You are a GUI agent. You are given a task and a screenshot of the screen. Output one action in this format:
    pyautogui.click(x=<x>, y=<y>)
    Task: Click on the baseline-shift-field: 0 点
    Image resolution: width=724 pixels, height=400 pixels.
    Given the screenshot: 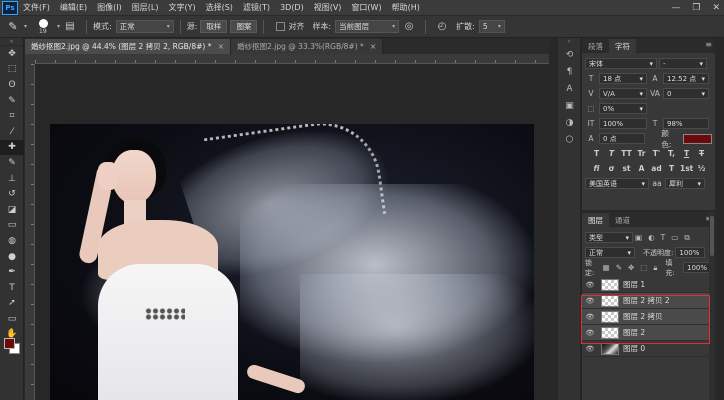 What is the action you would take?
    pyautogui.click(x=622, y=138)
    